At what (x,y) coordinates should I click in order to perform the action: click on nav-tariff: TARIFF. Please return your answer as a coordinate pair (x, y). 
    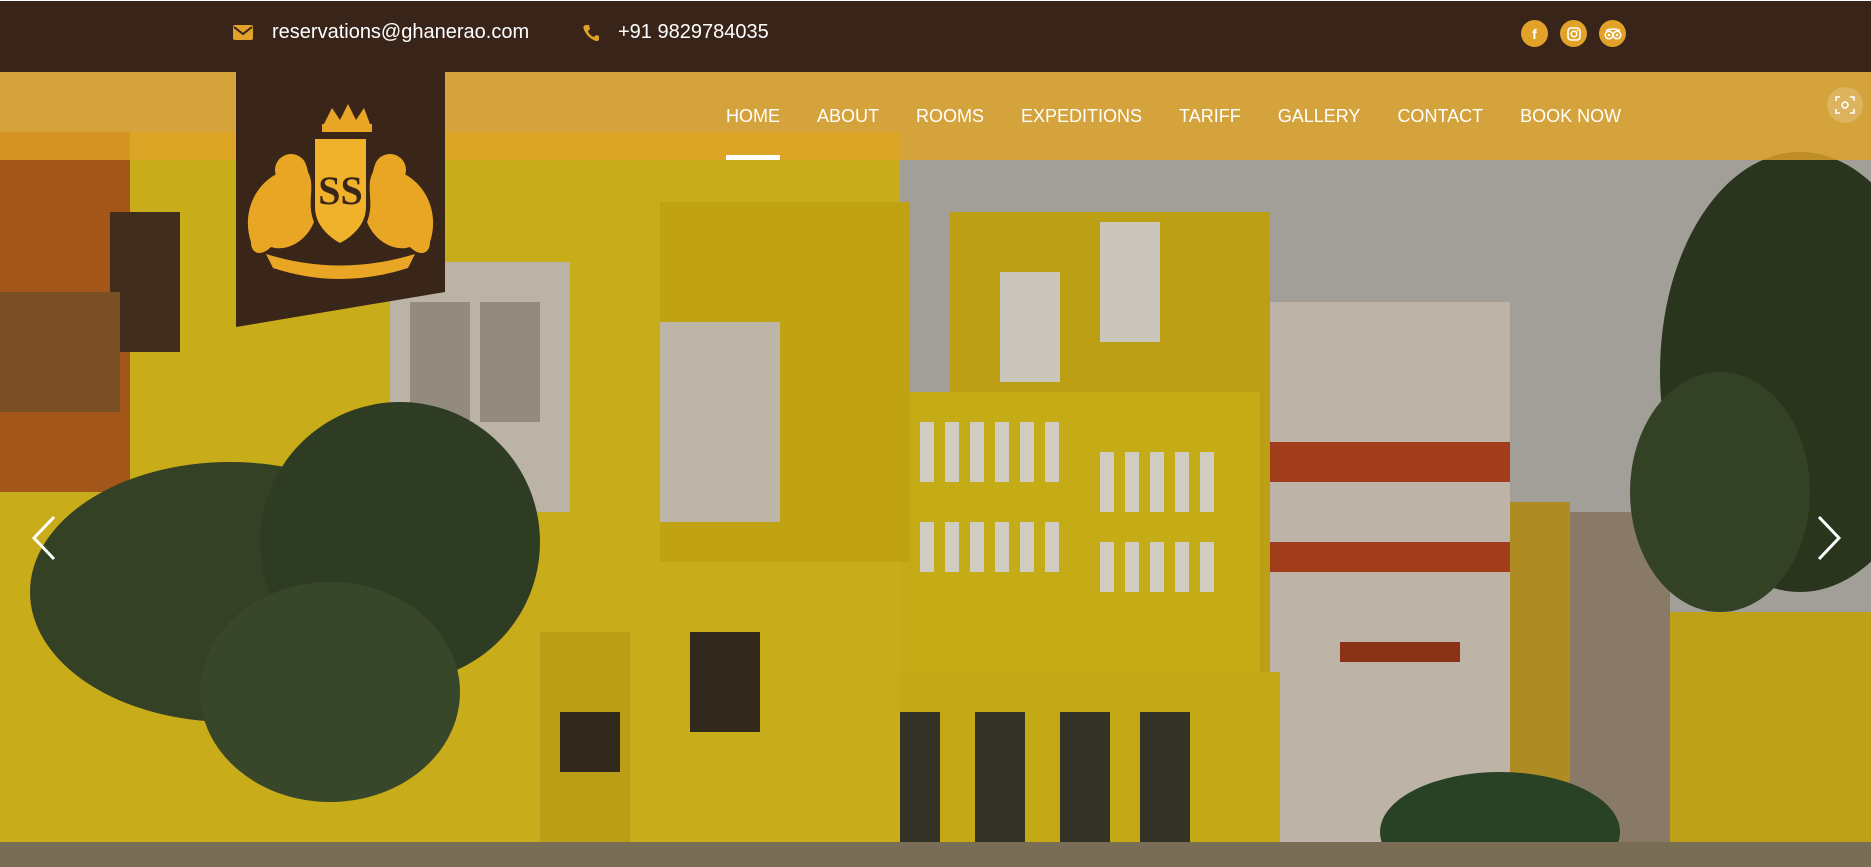
    Looking at the image, I should click on (1210, 116).